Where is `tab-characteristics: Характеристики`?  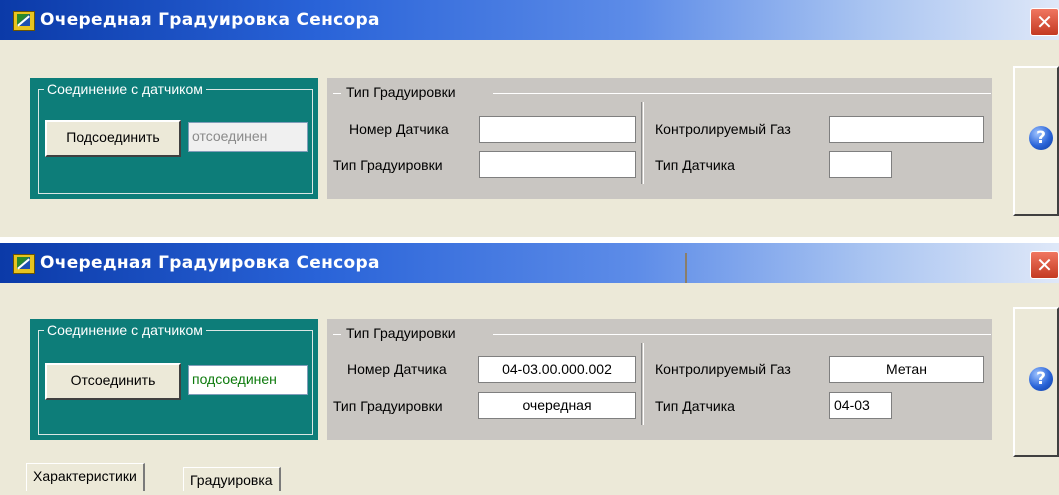 tab-characteristics: Характеристики is located at coordinates (85, 477).